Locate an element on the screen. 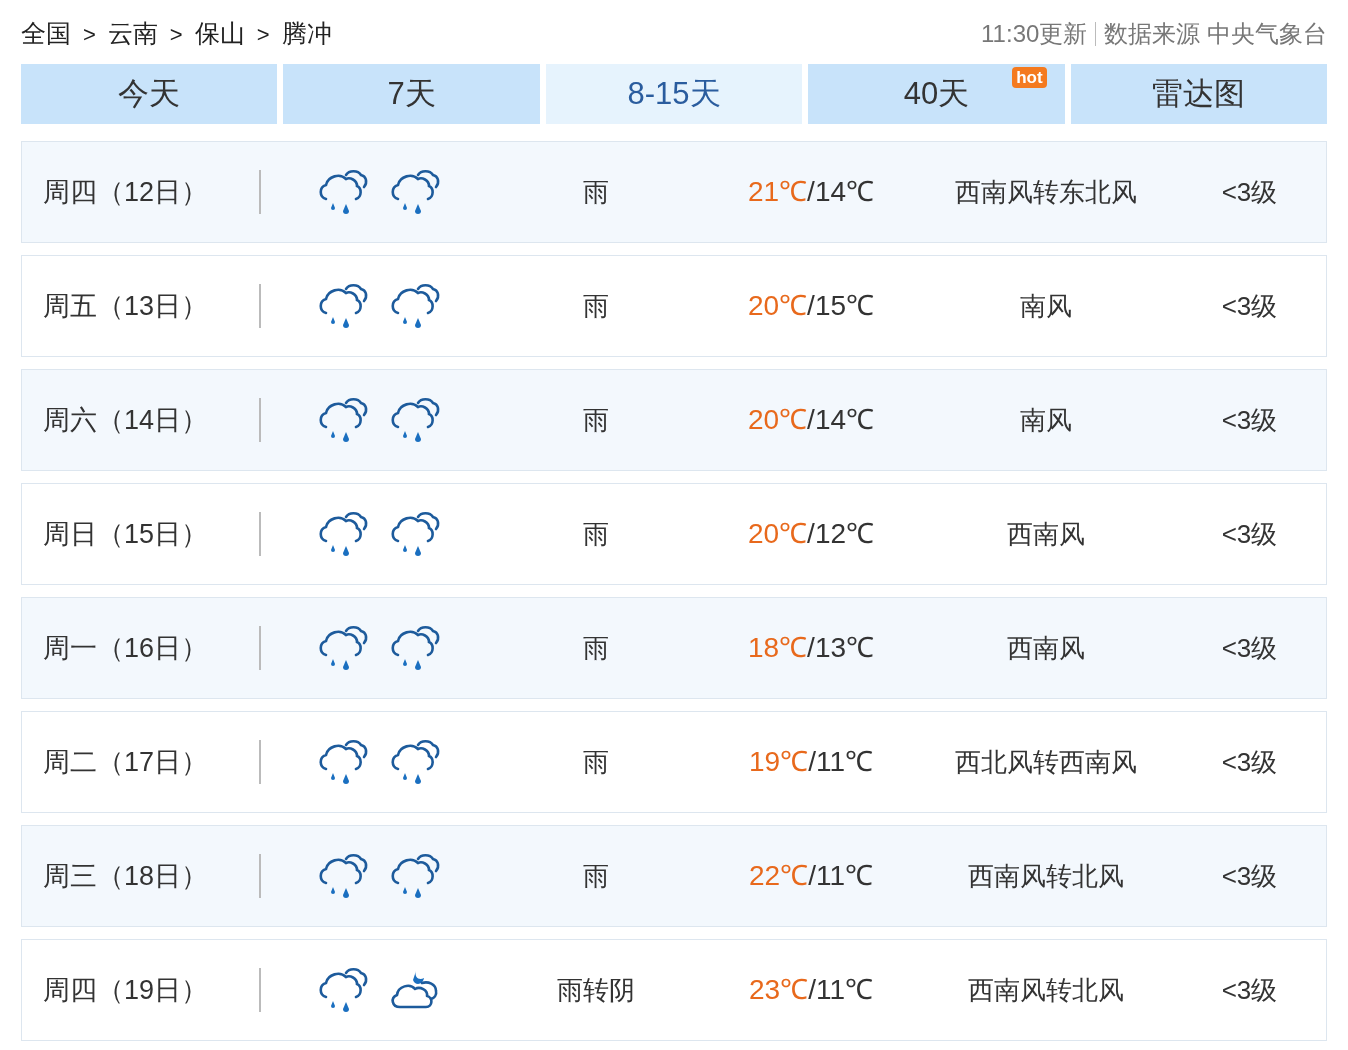 The height and width of the screenshot is (1050, 1348). wind-direction: 西南风转东北风 is located at coordinates (1046, 192).